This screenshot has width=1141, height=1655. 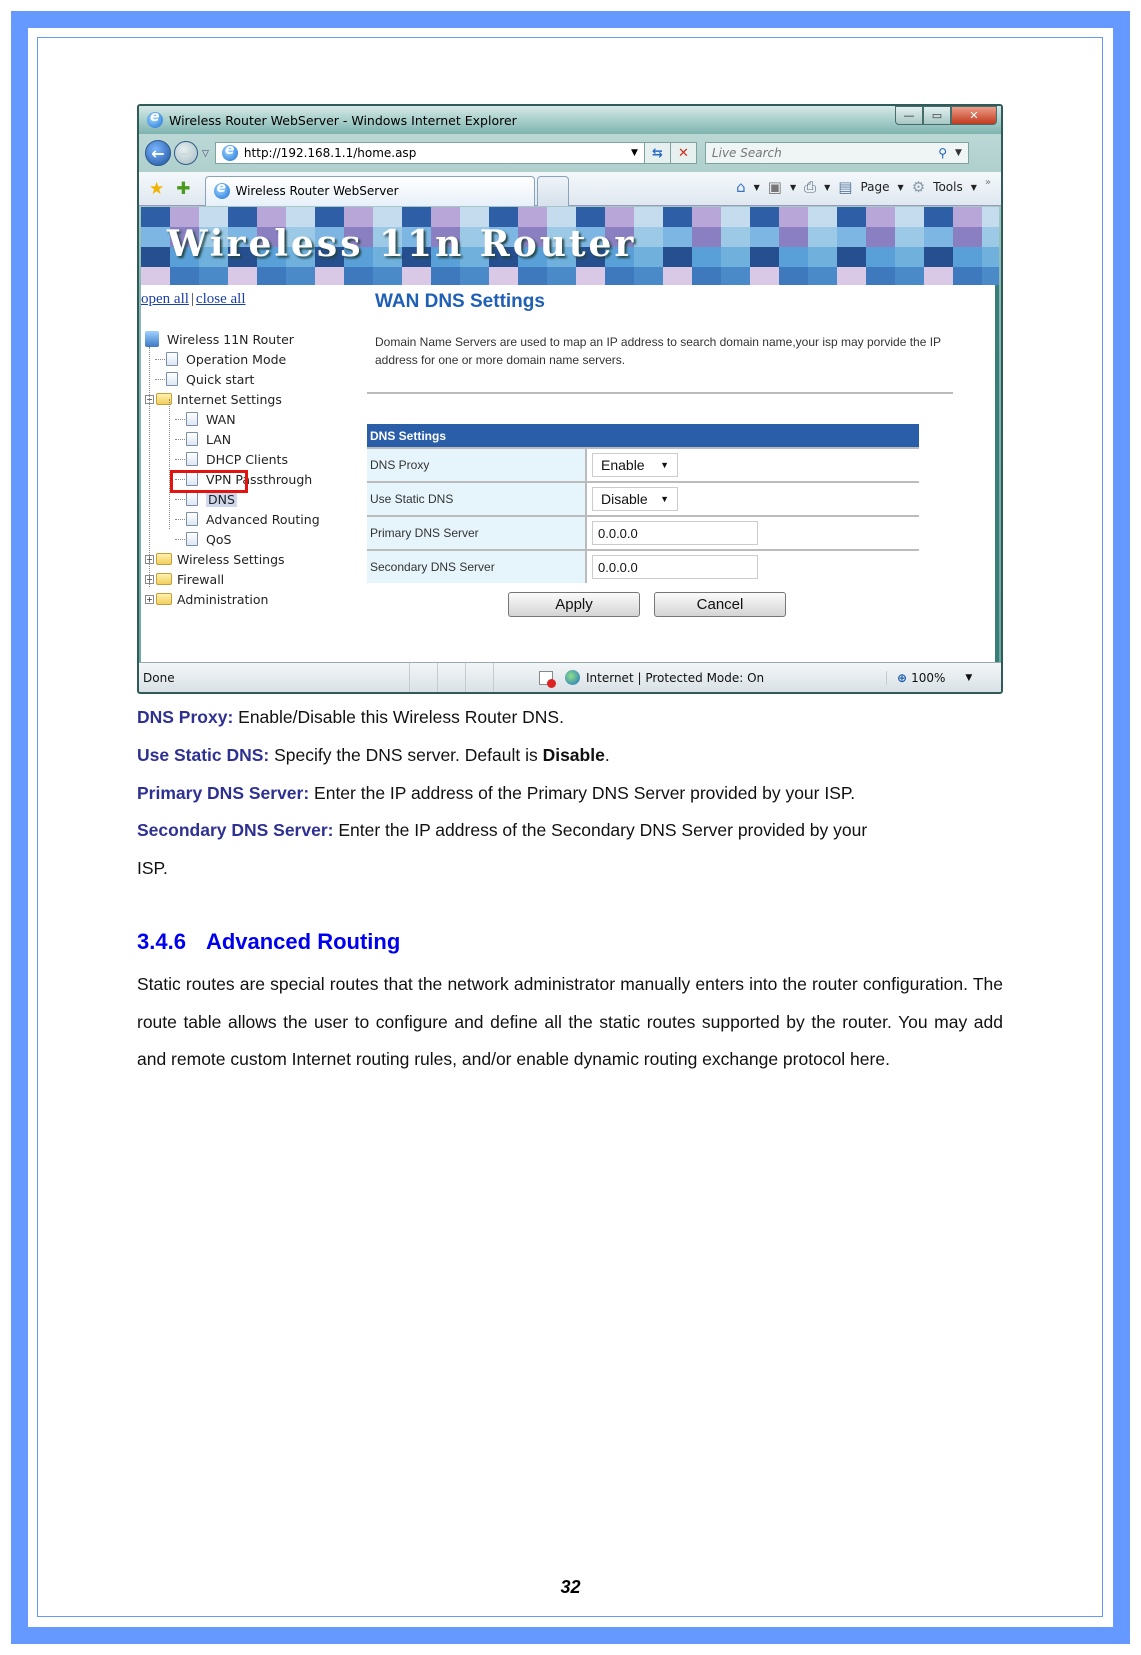 I want to click on sidebar-item-wireless-11n-router: Wireless 11N Router, so click(x=232, y=339).